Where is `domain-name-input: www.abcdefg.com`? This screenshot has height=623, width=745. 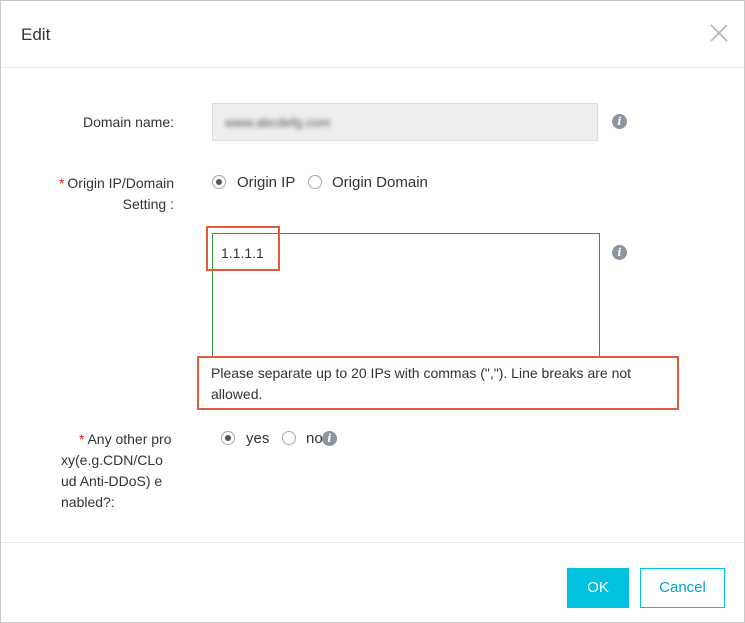 domain-name-input: www.abcdefg.com is located at coordinates (405, 122).